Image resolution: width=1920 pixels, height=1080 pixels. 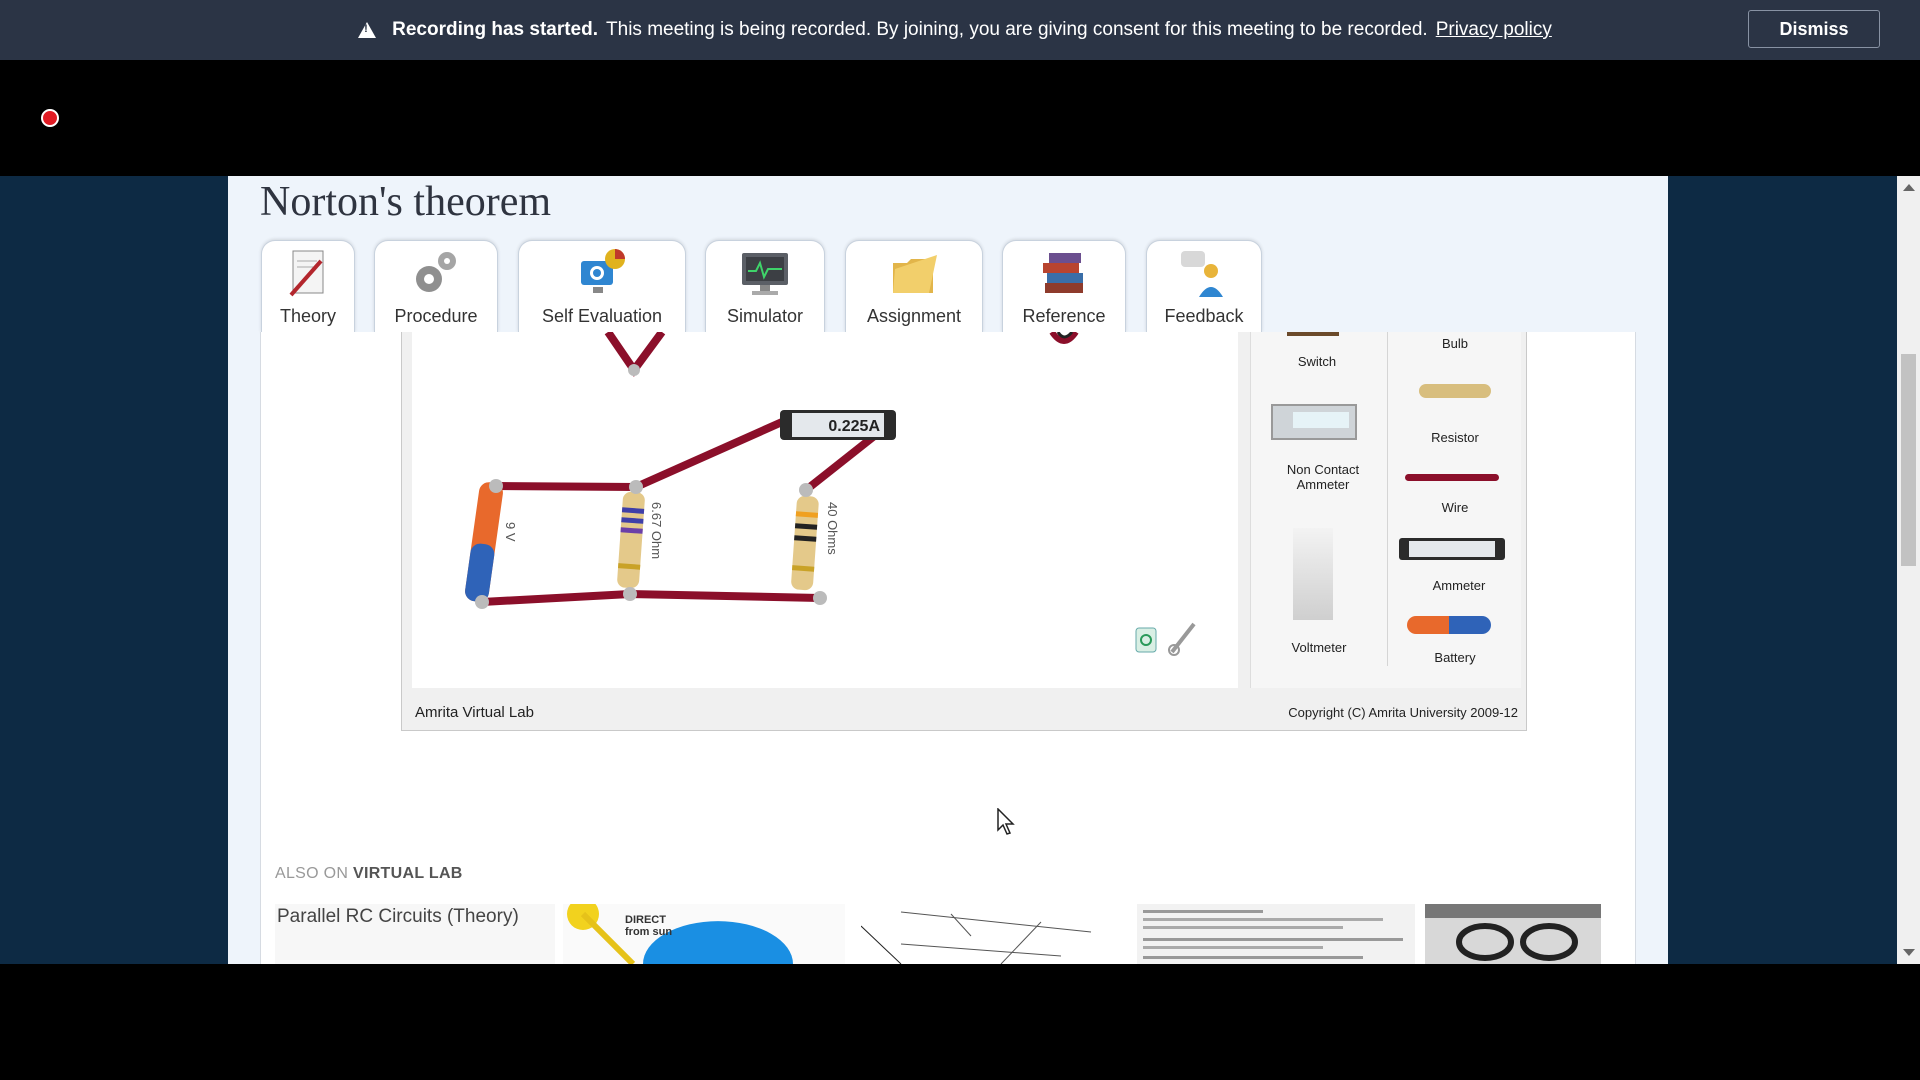 I want to click on tab-procedure: Procedure, so click(x=436, y=286).